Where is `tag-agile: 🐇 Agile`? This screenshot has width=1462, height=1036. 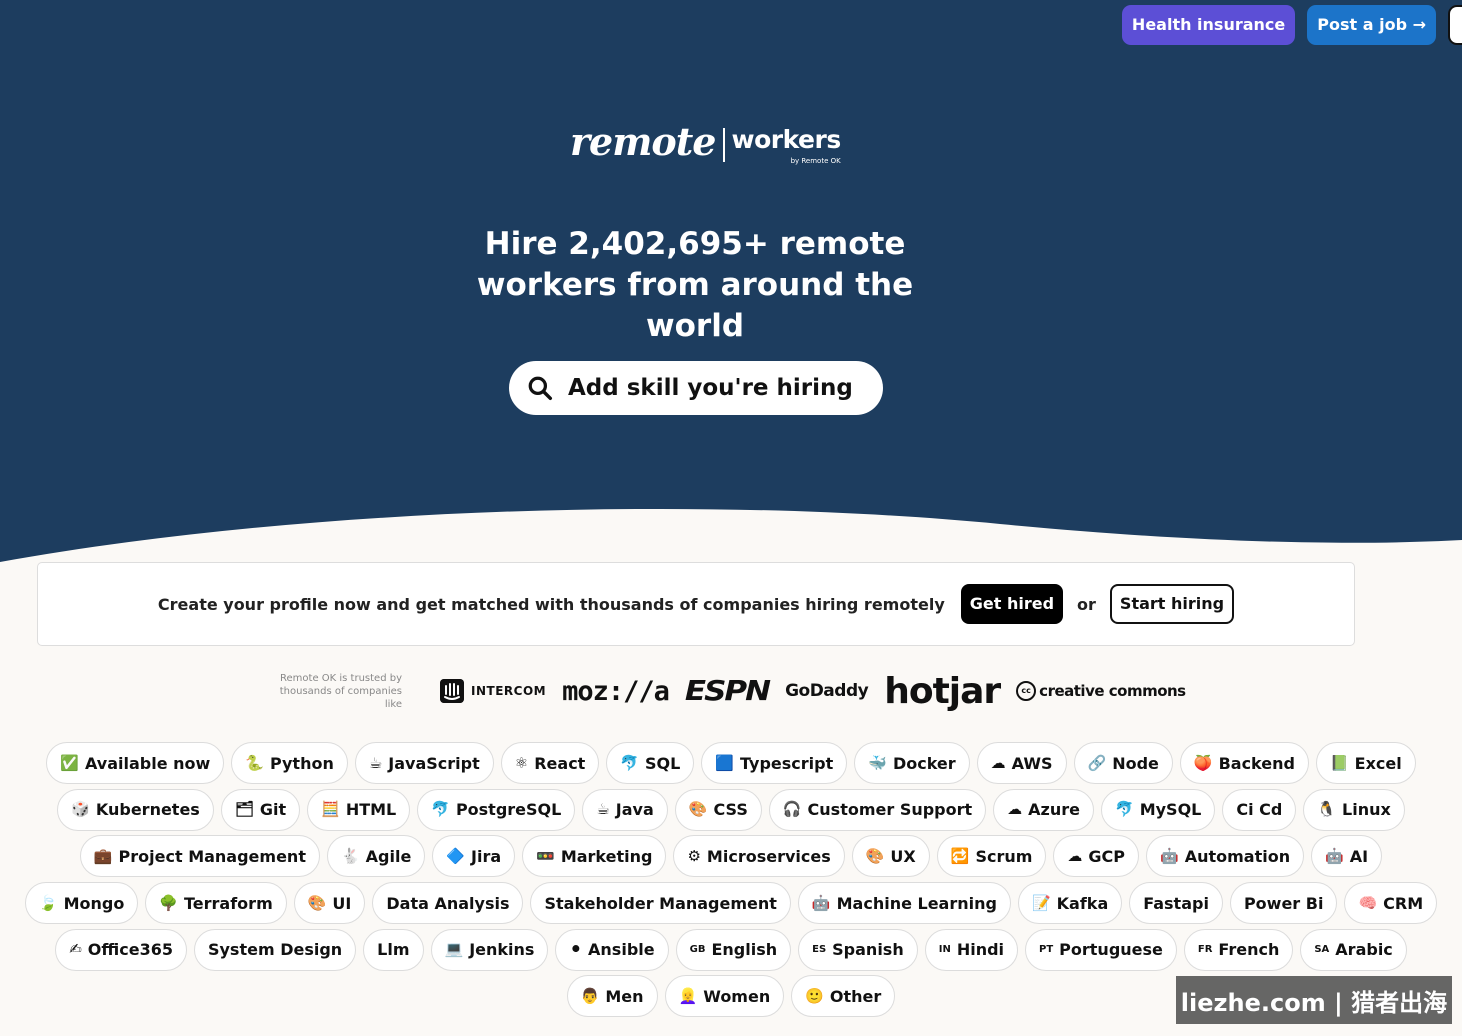
tag-agile: 🐇 Agile is located at coordinates (376, 856).